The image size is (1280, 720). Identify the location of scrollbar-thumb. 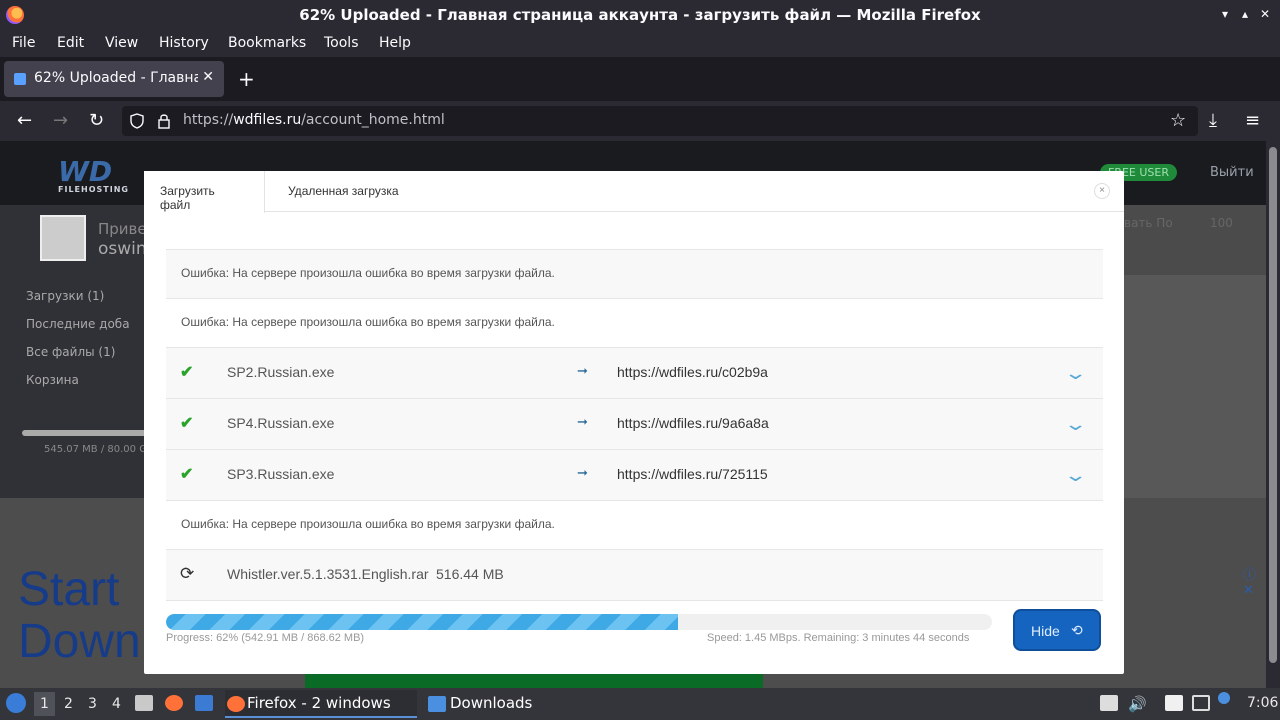
(1273, 405).